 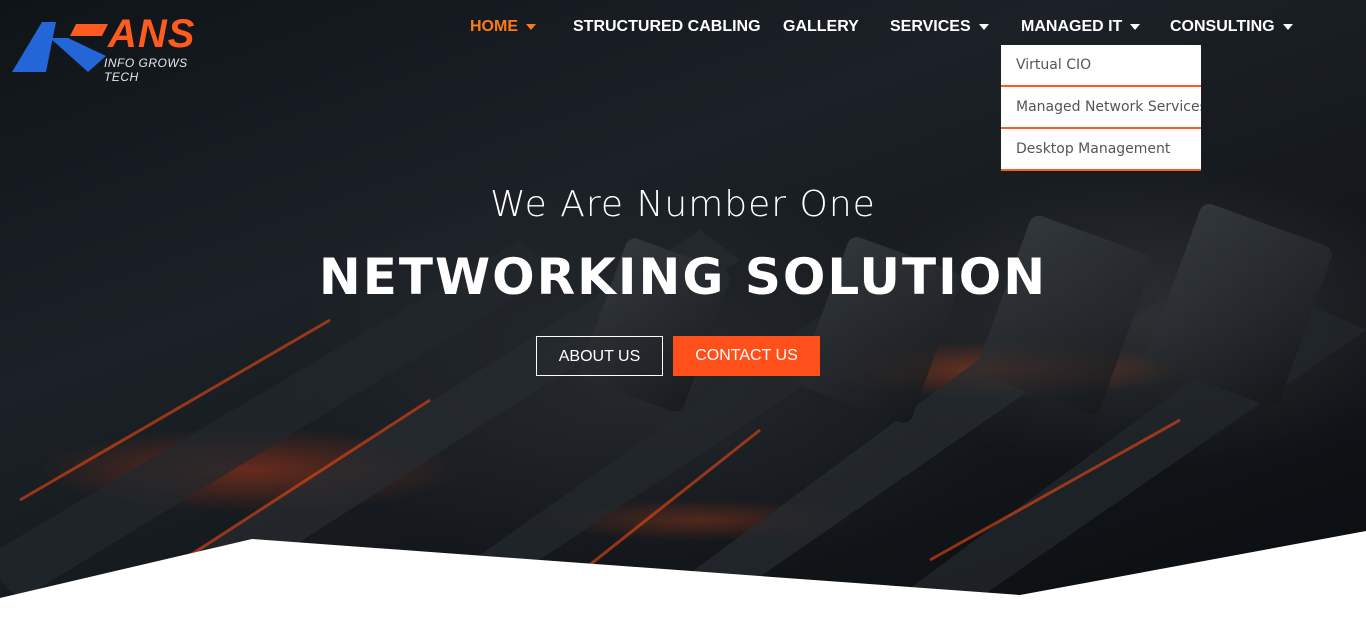 What do you see at coordinates (599, 356) in the screenshot?
I see `about-us-button: ABOUT US` at bounding box center [599, 356].